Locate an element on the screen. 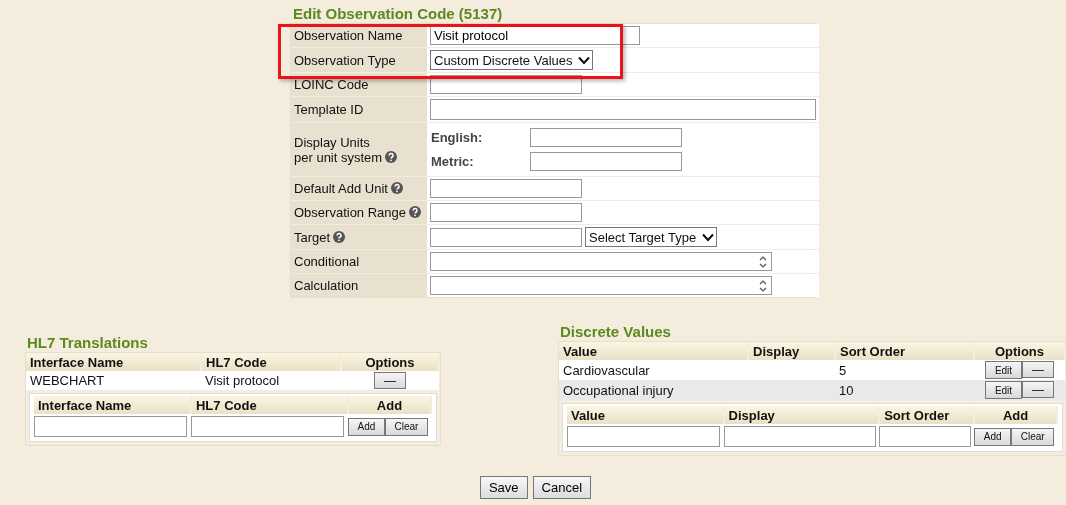 The image size is (1066, 505). field-label: Observation Name is located at coordinates (348, 35).